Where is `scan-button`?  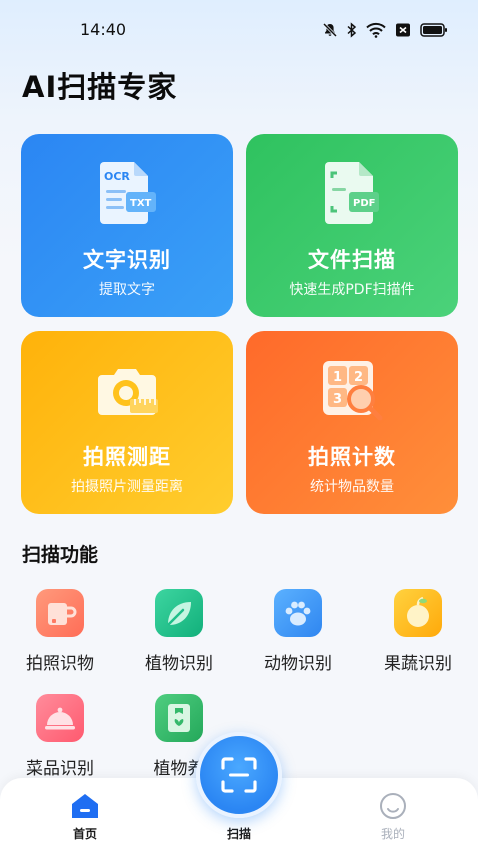
scan-button is located at coordinates (239, 775).